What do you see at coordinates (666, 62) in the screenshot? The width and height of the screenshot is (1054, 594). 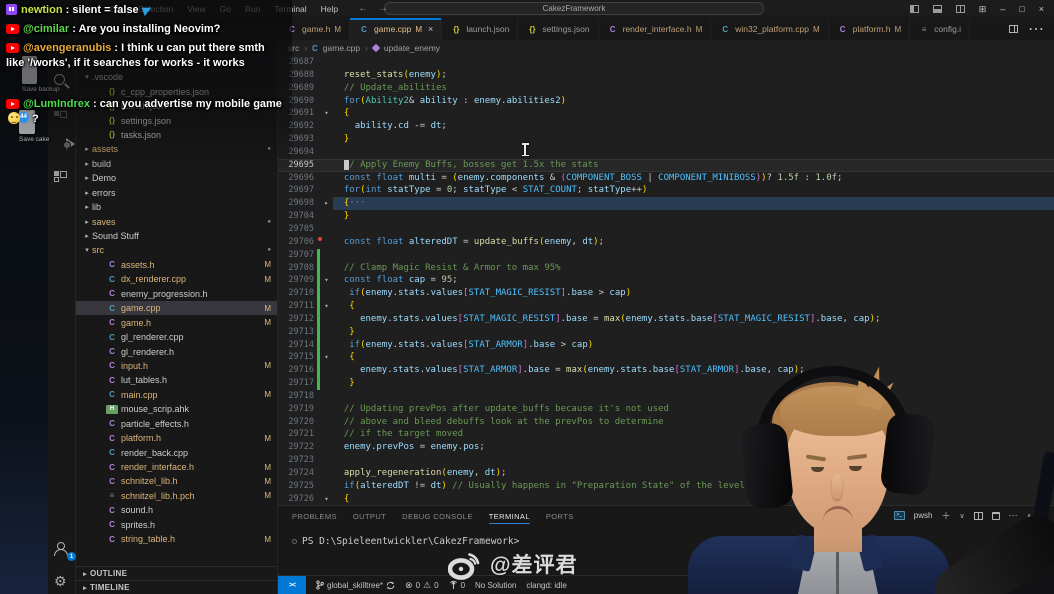 I see `code-line-29687: 29687` at bounding box center [666, 62].